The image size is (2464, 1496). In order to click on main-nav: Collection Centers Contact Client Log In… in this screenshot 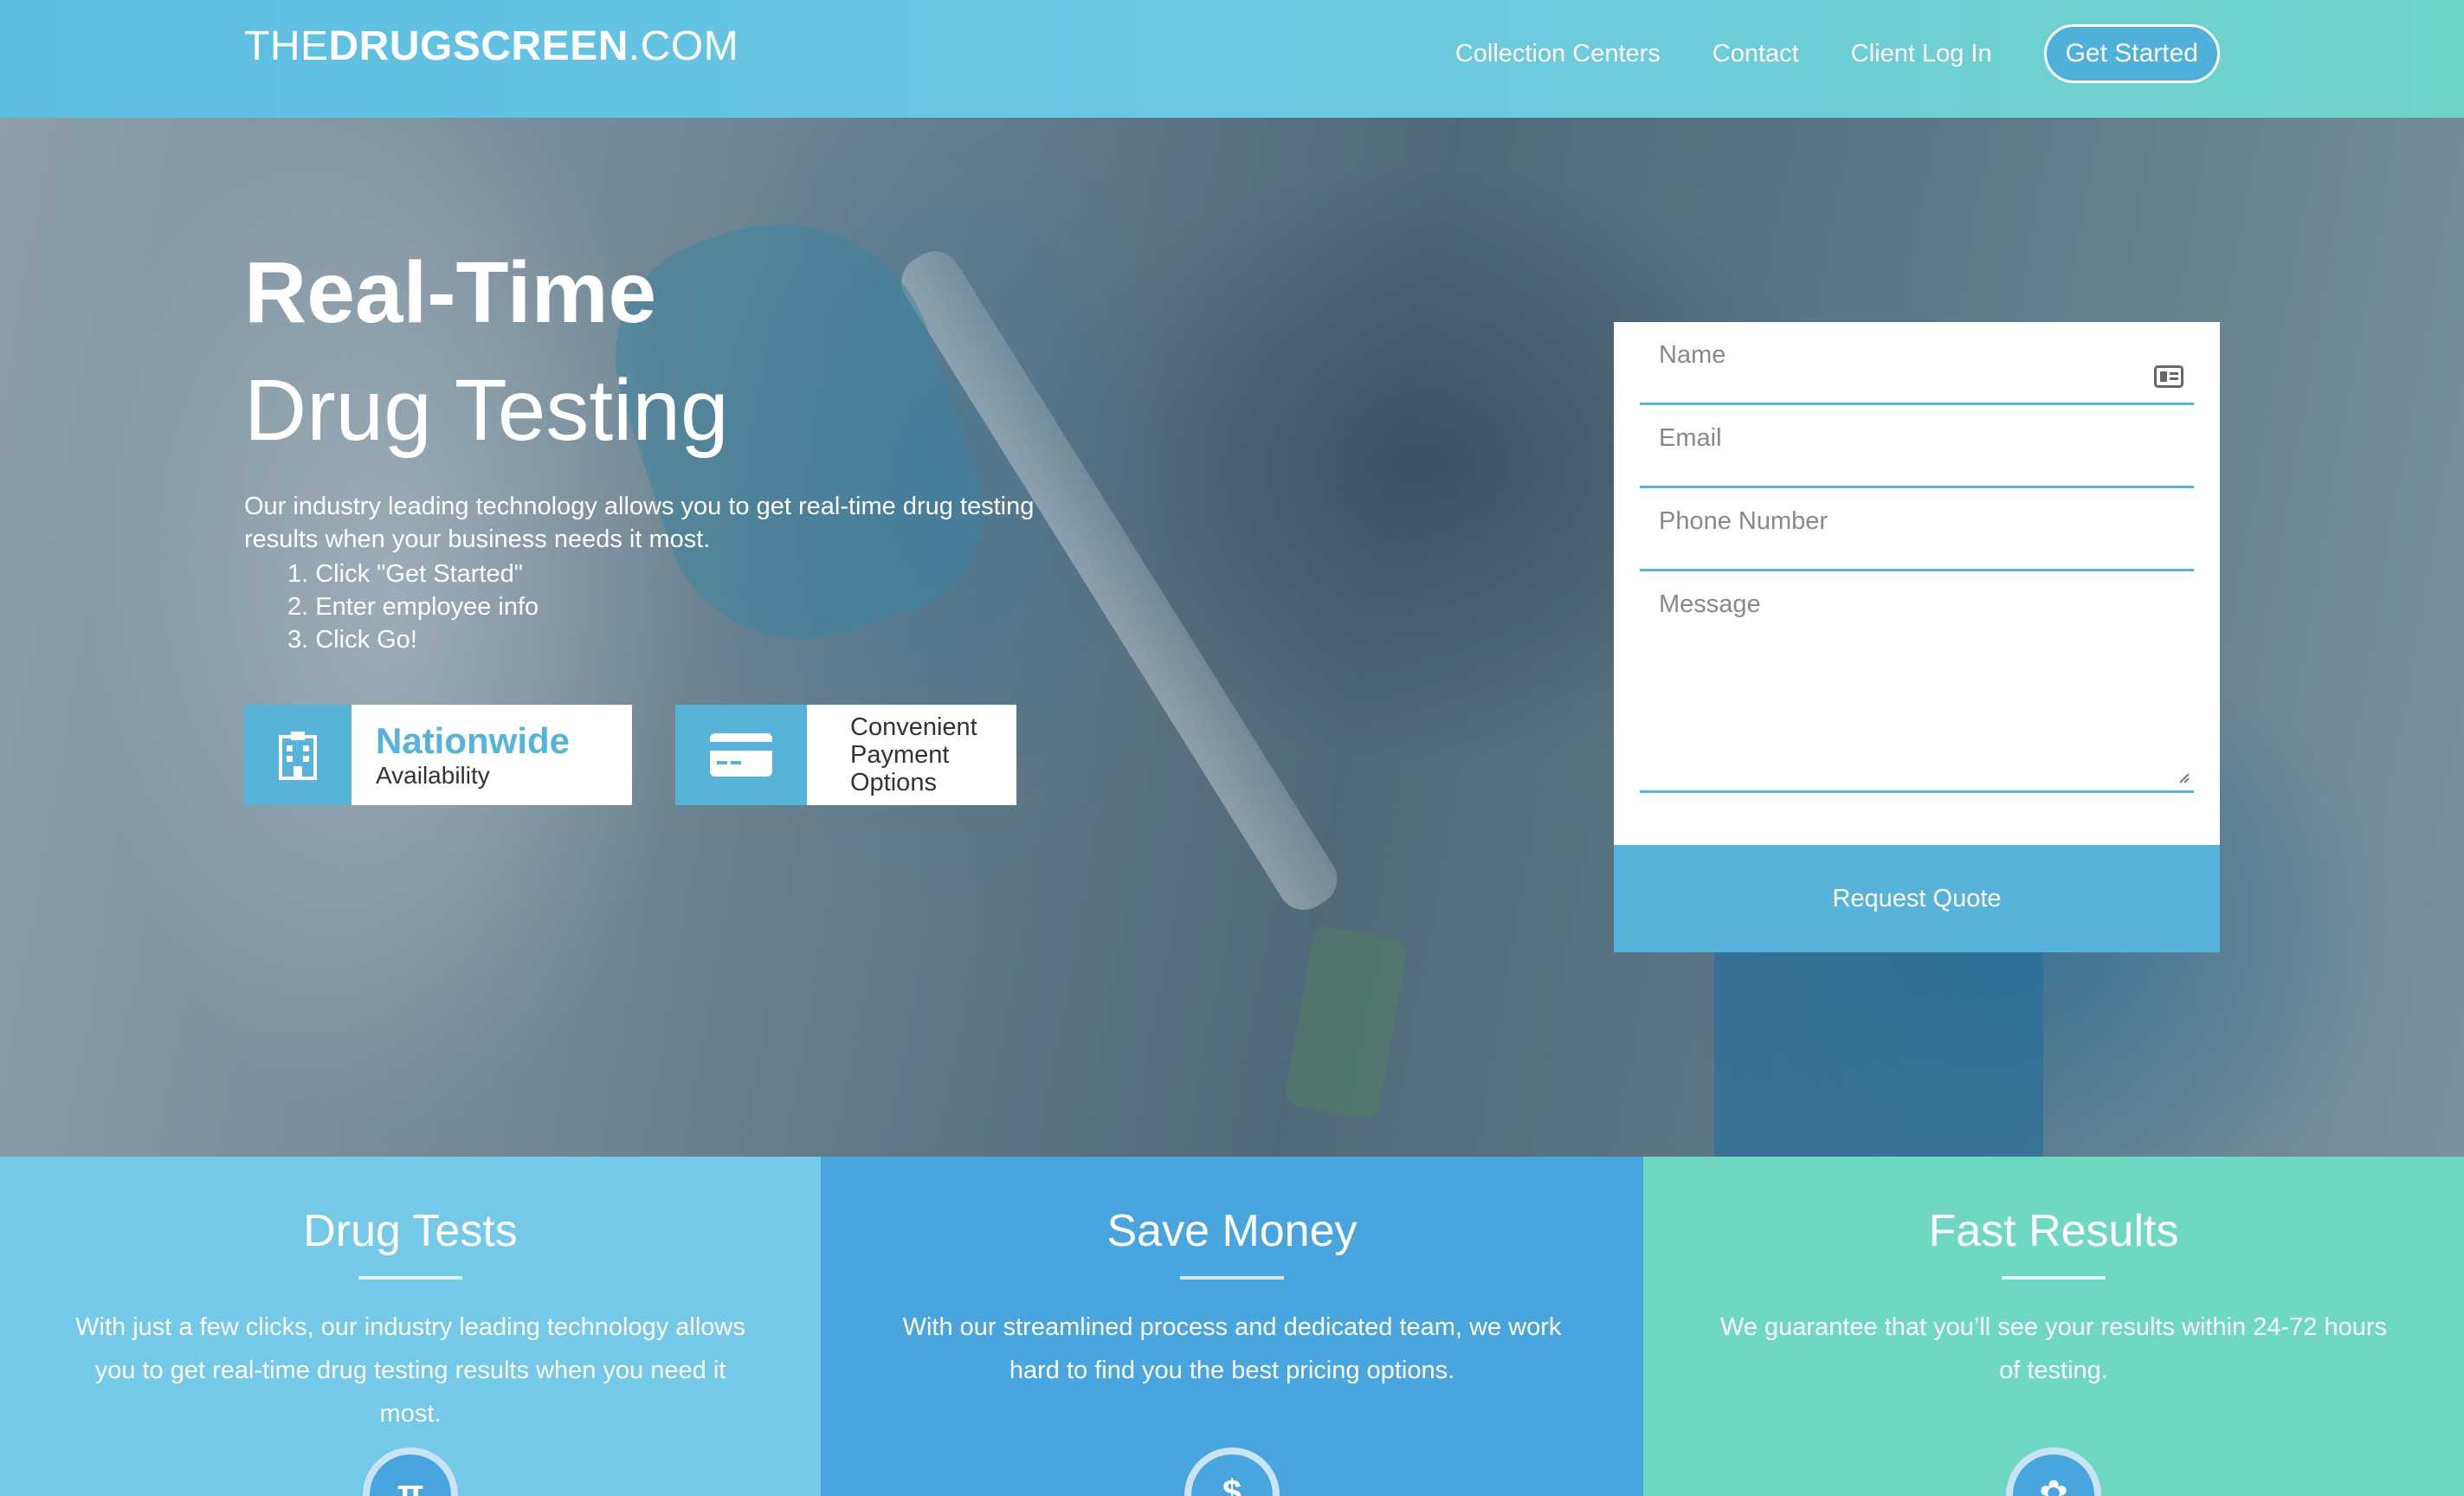, I will do `click(1837, 53)`.